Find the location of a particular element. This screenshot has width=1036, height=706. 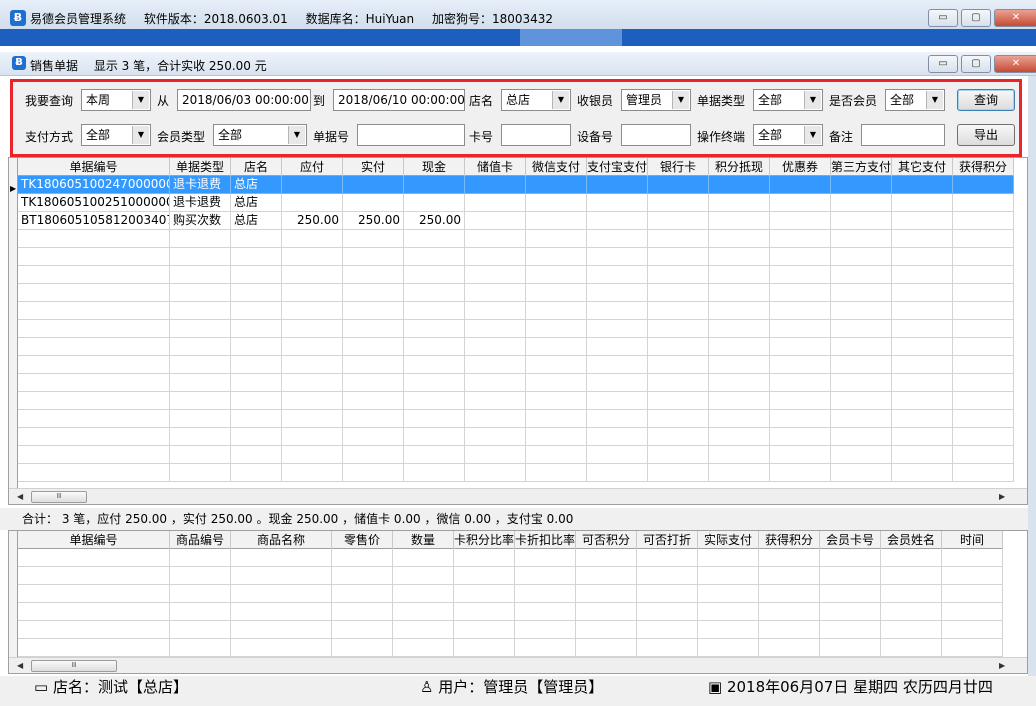

doc-no-input is located at coordinates (411, 135).